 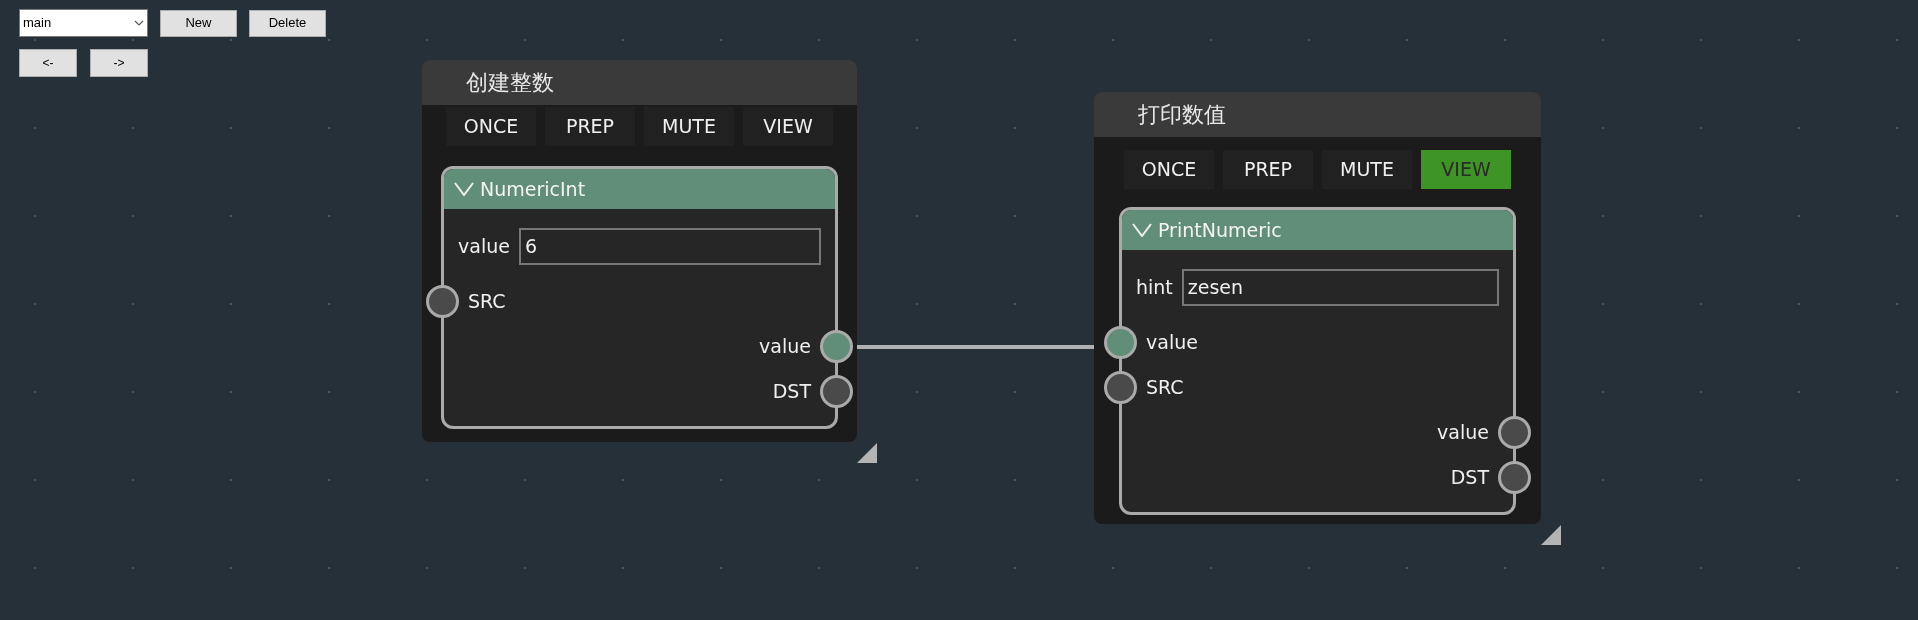 What do you see at coordinates (1340, 287) in the screenshot?
I see `input-field: zesen` at bounding box center [1340, 287].